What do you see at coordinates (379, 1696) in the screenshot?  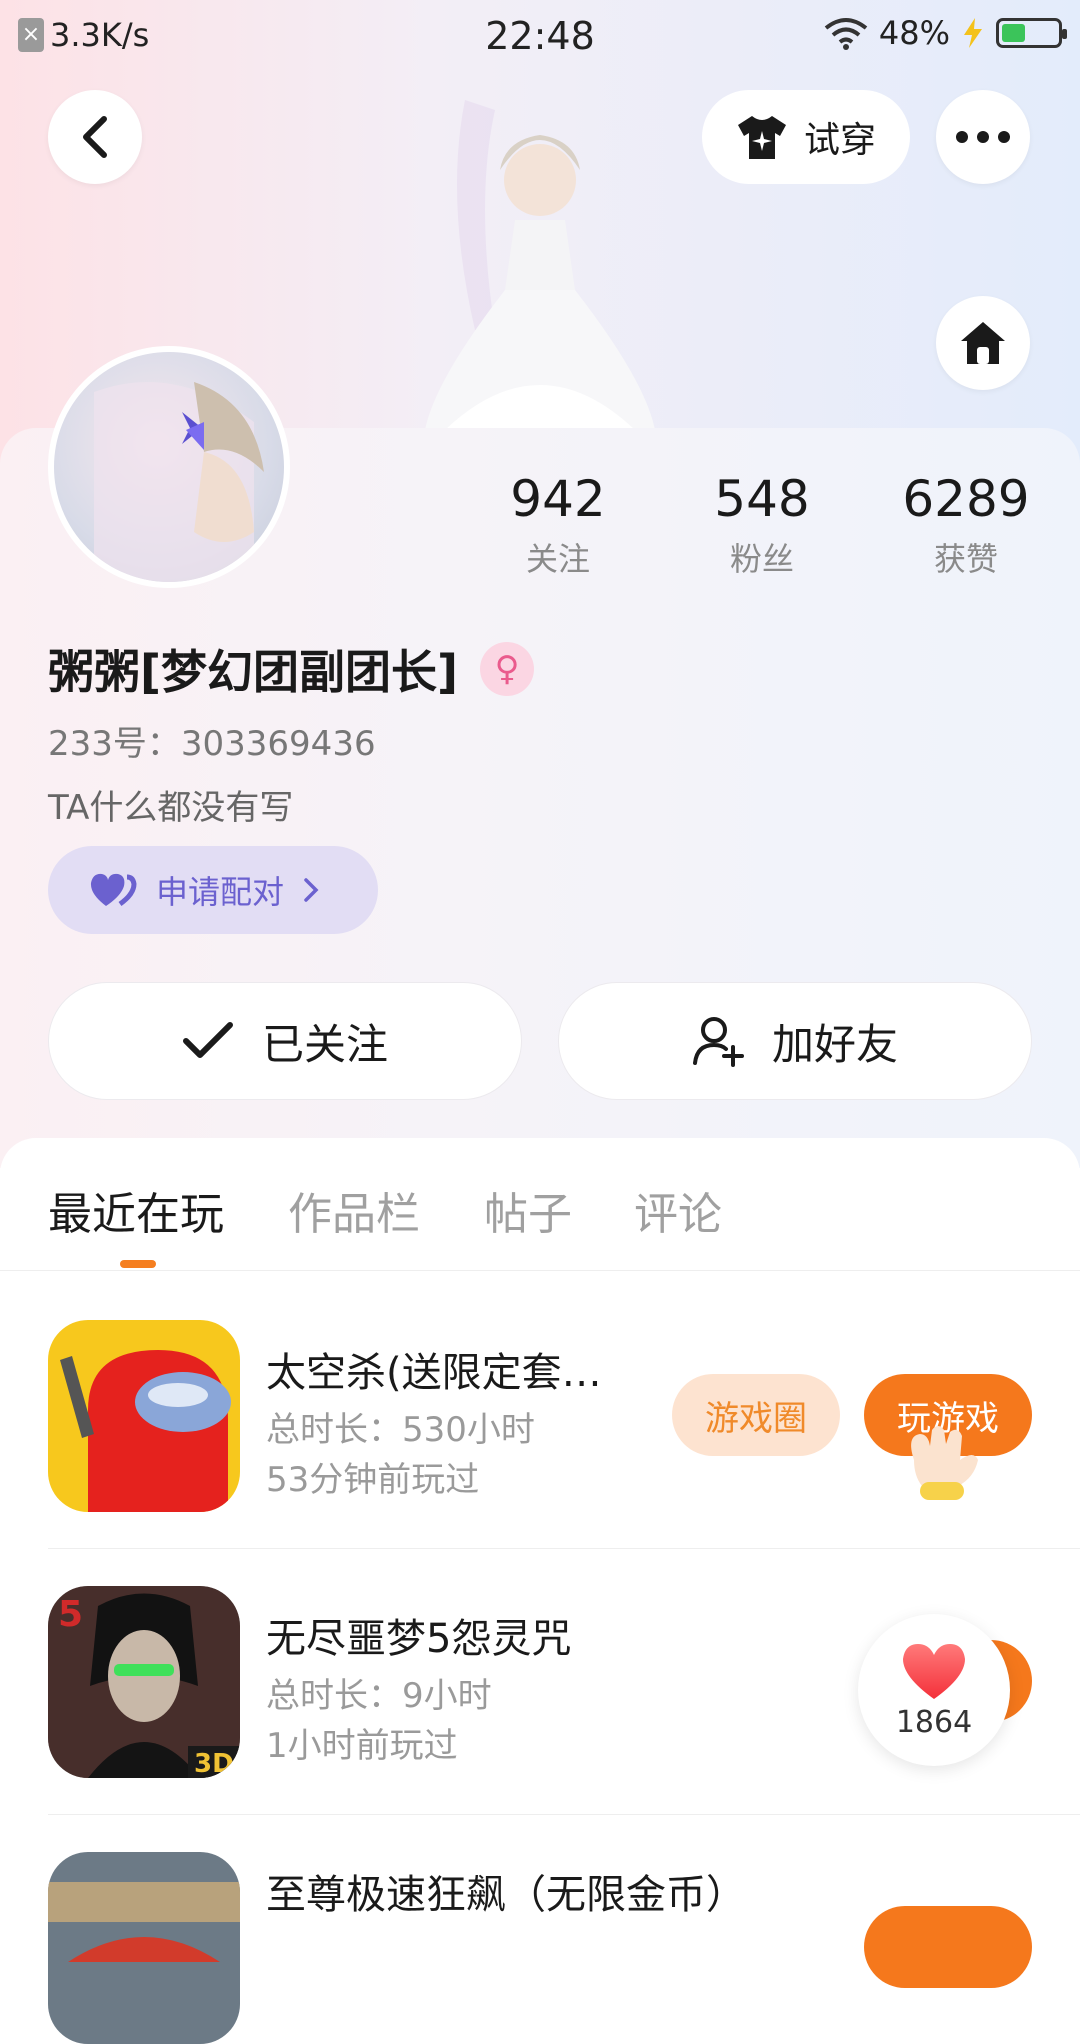 I see `game-total-time: 总时长：9小时` at bounding box center [379, 1696].